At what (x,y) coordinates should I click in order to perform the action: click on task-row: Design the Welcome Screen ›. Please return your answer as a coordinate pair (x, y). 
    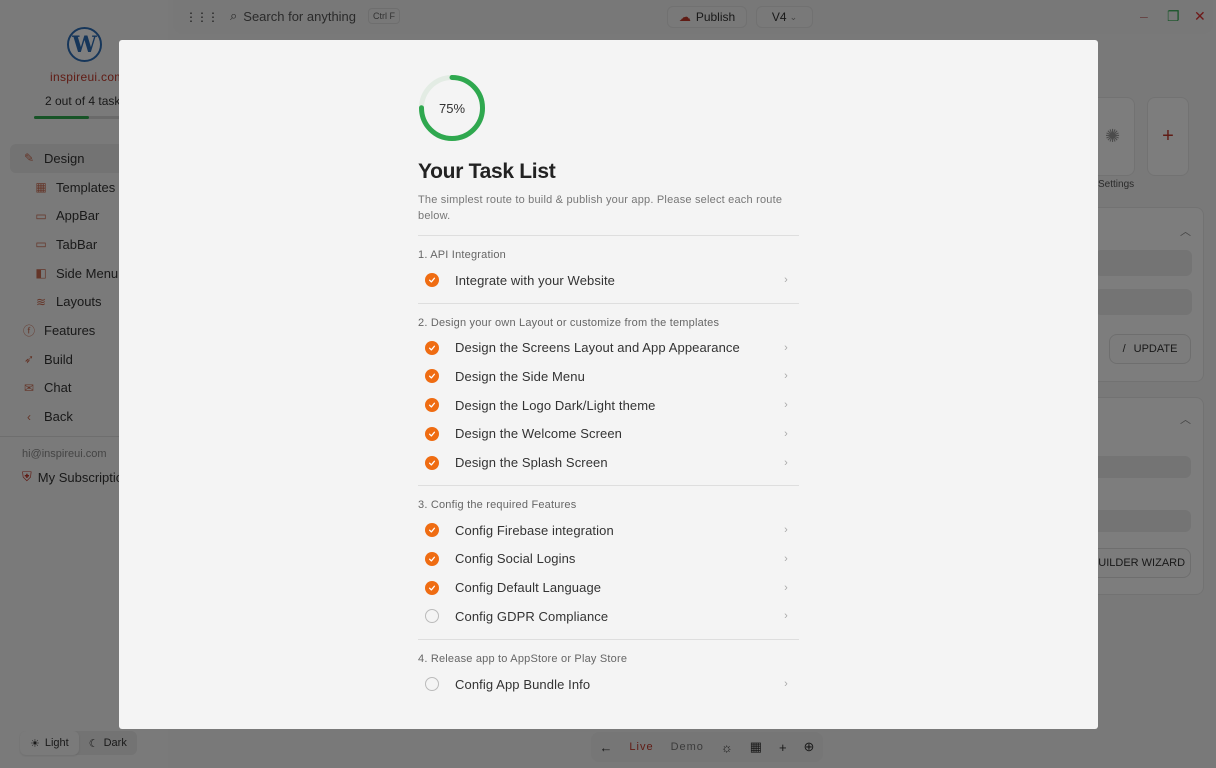
    Looking at the image, I should click on (608, 434).